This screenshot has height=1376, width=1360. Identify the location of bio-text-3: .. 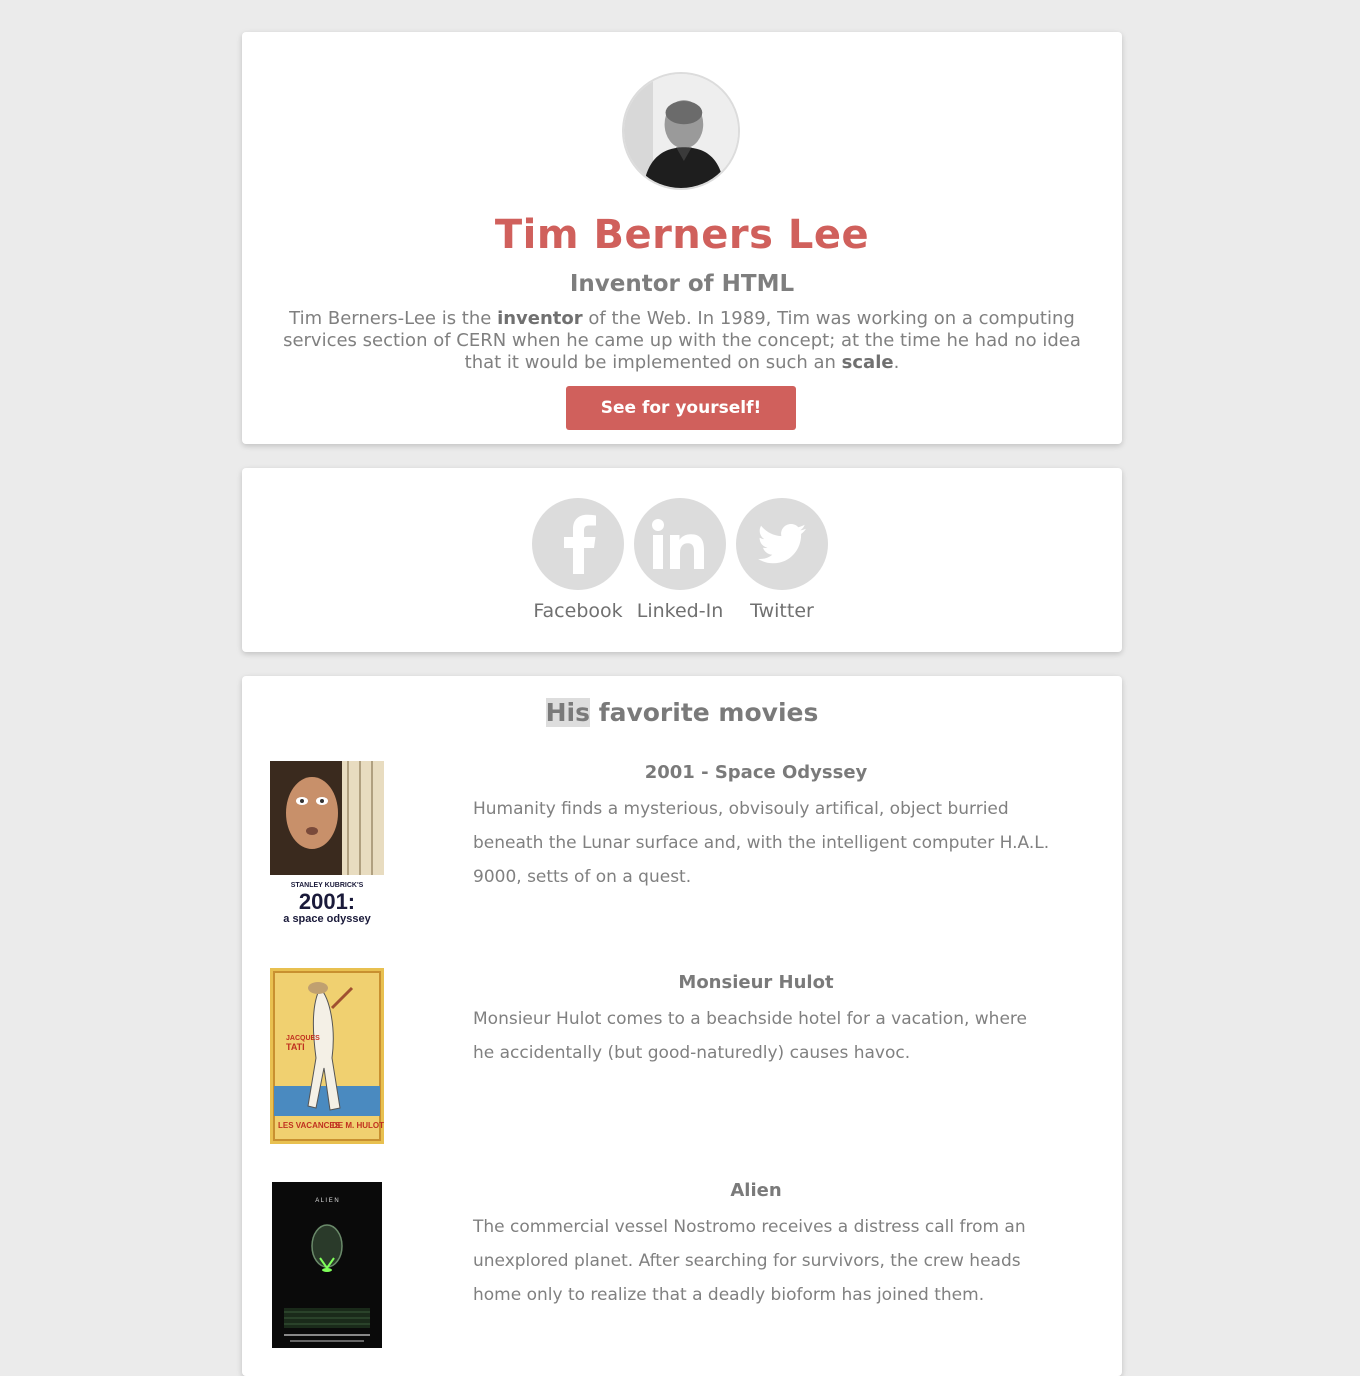
(896, 362).